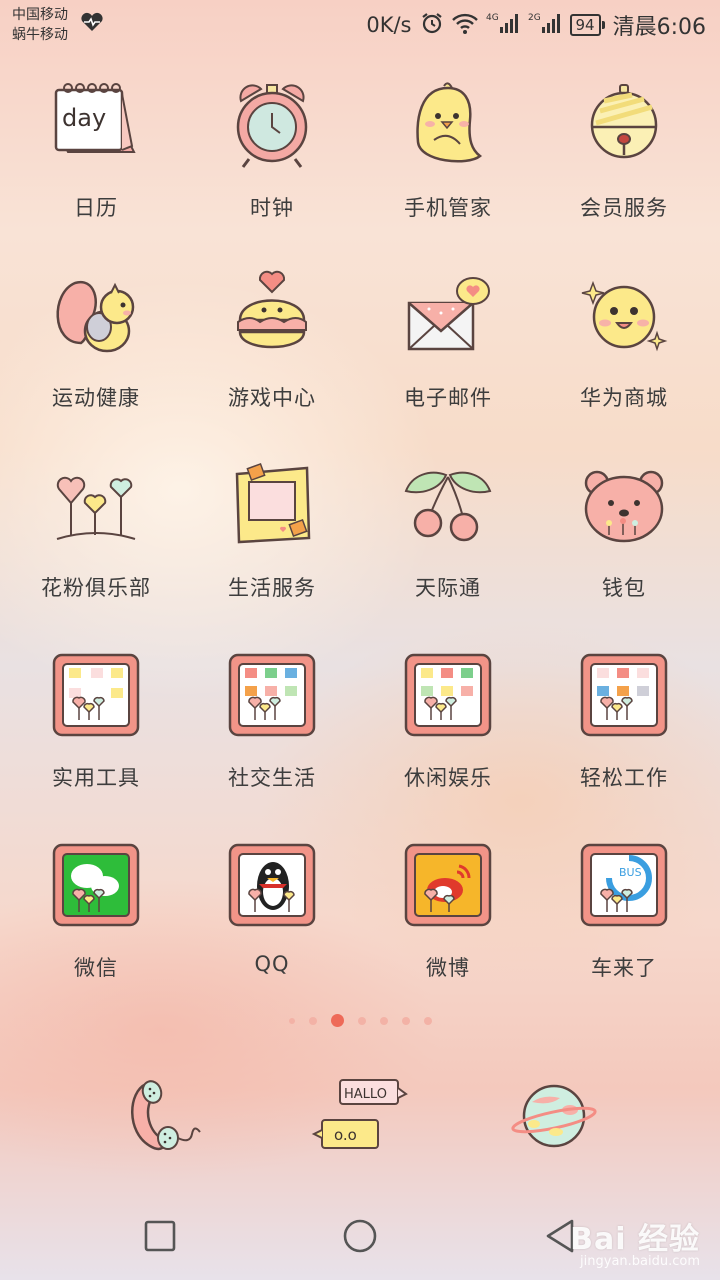  I want to click on app-weibo: 微博, so click(448, 925).